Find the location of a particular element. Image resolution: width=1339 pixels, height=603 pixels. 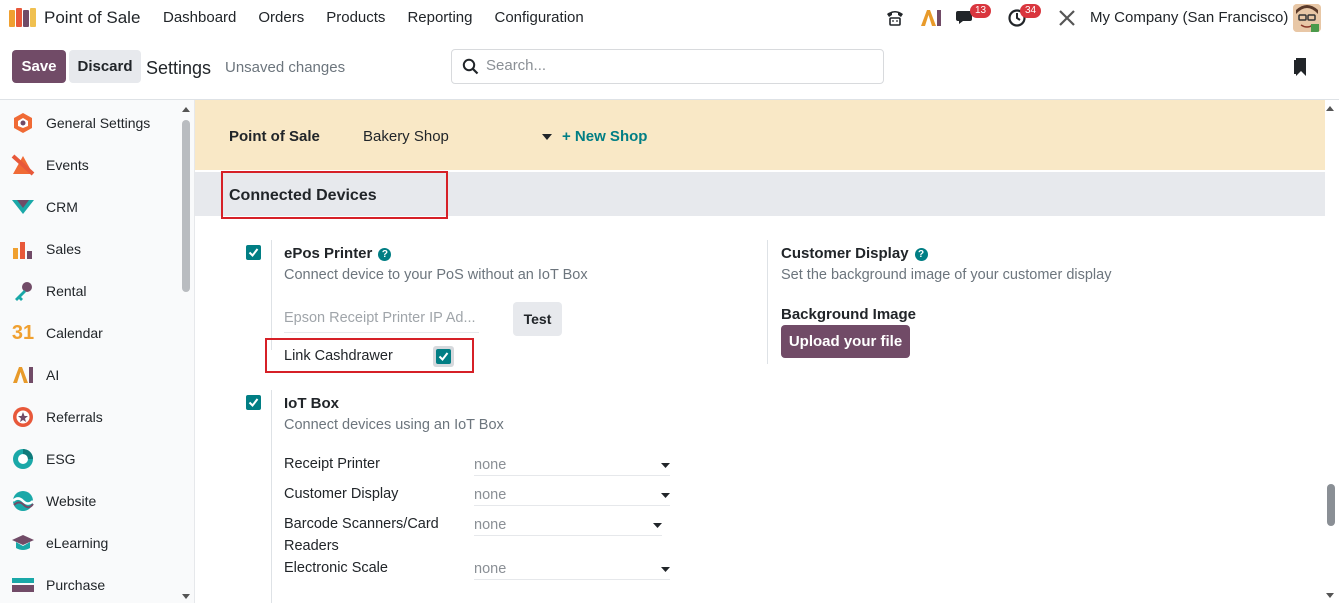

upload-file-button: Upload your file is located at coordinates (845, 341).